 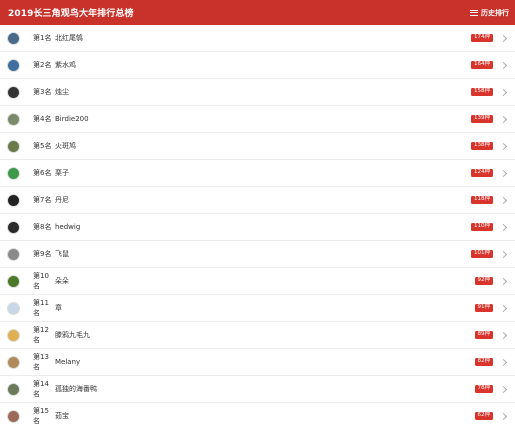 I want to click on species-count-badge: 101种, so click(x=482, y=254).